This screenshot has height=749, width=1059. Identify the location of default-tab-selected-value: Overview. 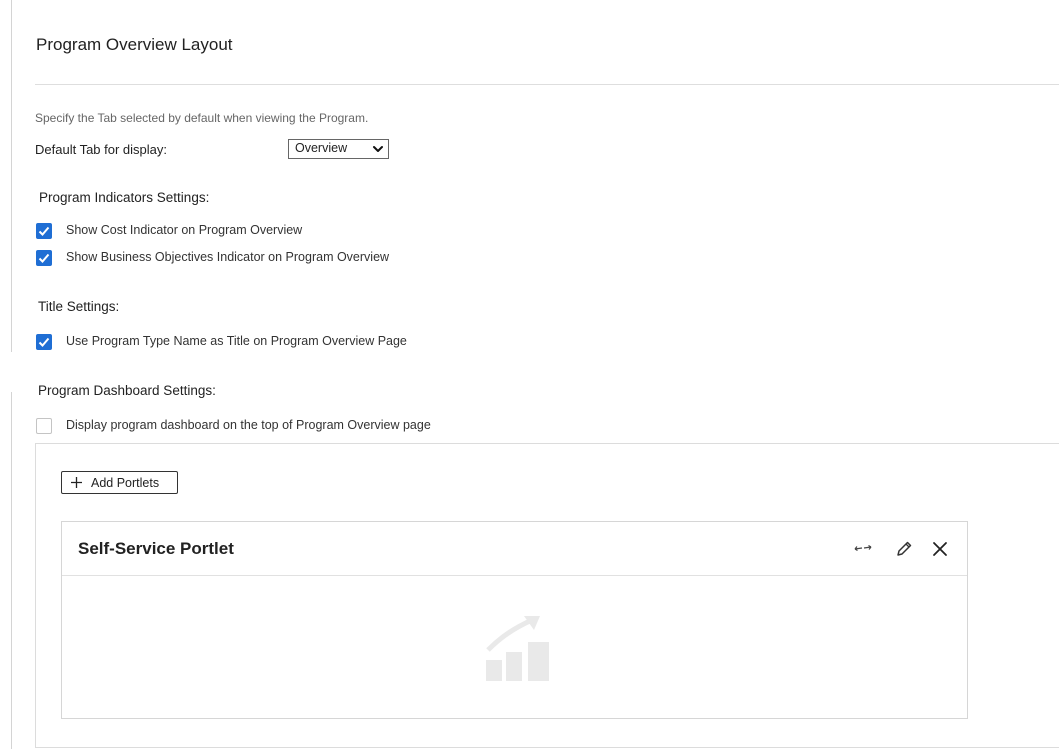
(321, 148).